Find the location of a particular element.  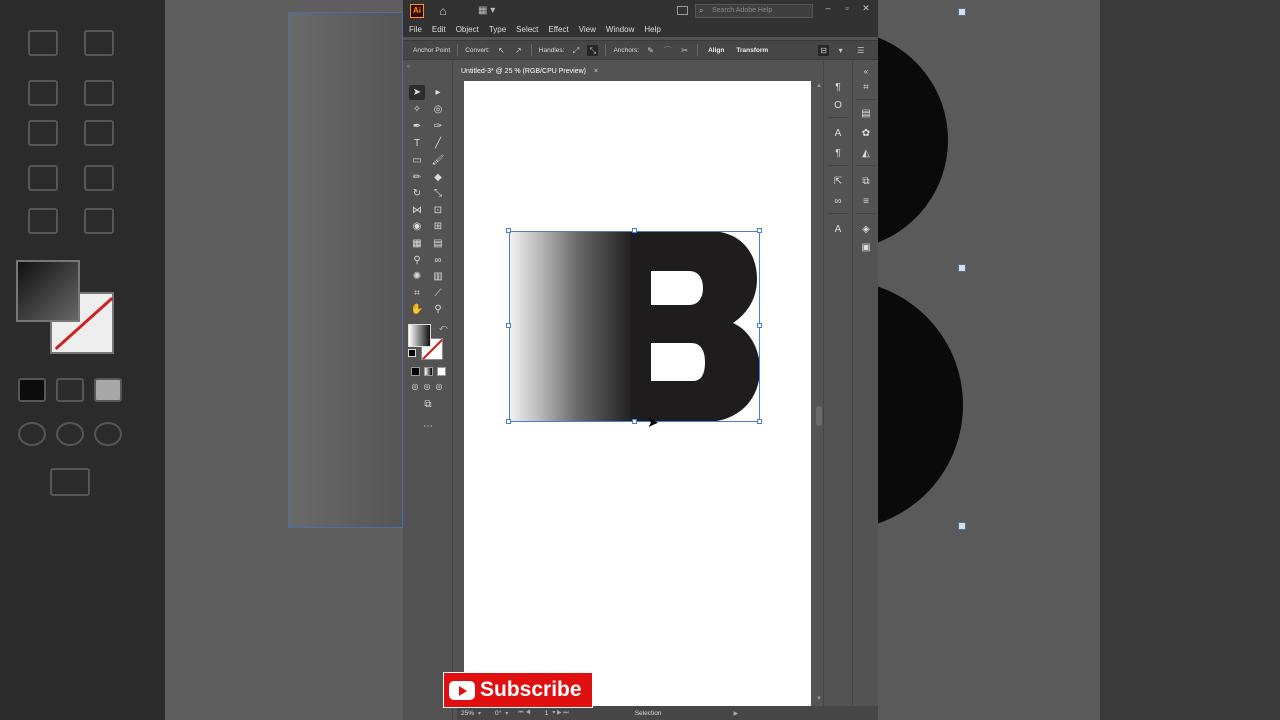

type-tool-icon: T is located at coordinates (417, 143).